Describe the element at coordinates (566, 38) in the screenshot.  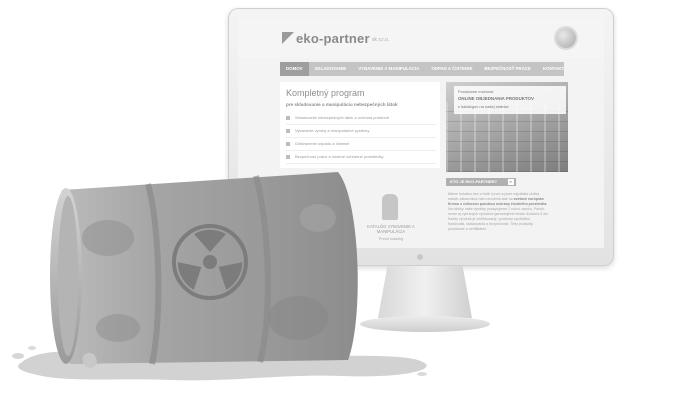
I see `globe-icon` at that location.